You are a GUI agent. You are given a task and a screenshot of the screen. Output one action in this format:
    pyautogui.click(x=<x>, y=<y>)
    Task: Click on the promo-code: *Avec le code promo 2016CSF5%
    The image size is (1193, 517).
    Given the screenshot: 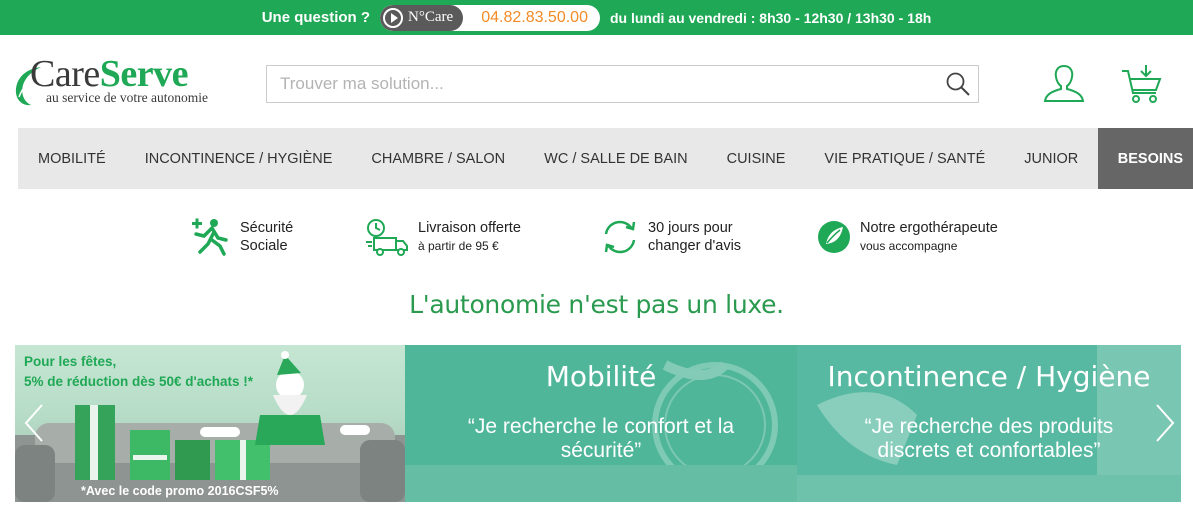 What is the action you would take?
    pyautogui.click(x=180, y=491)
    